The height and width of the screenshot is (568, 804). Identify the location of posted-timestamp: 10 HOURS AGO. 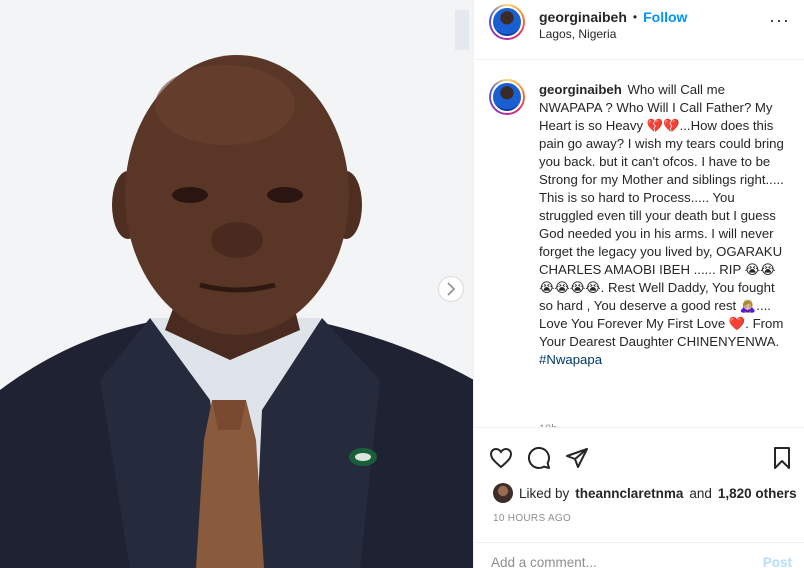
(532, 518).